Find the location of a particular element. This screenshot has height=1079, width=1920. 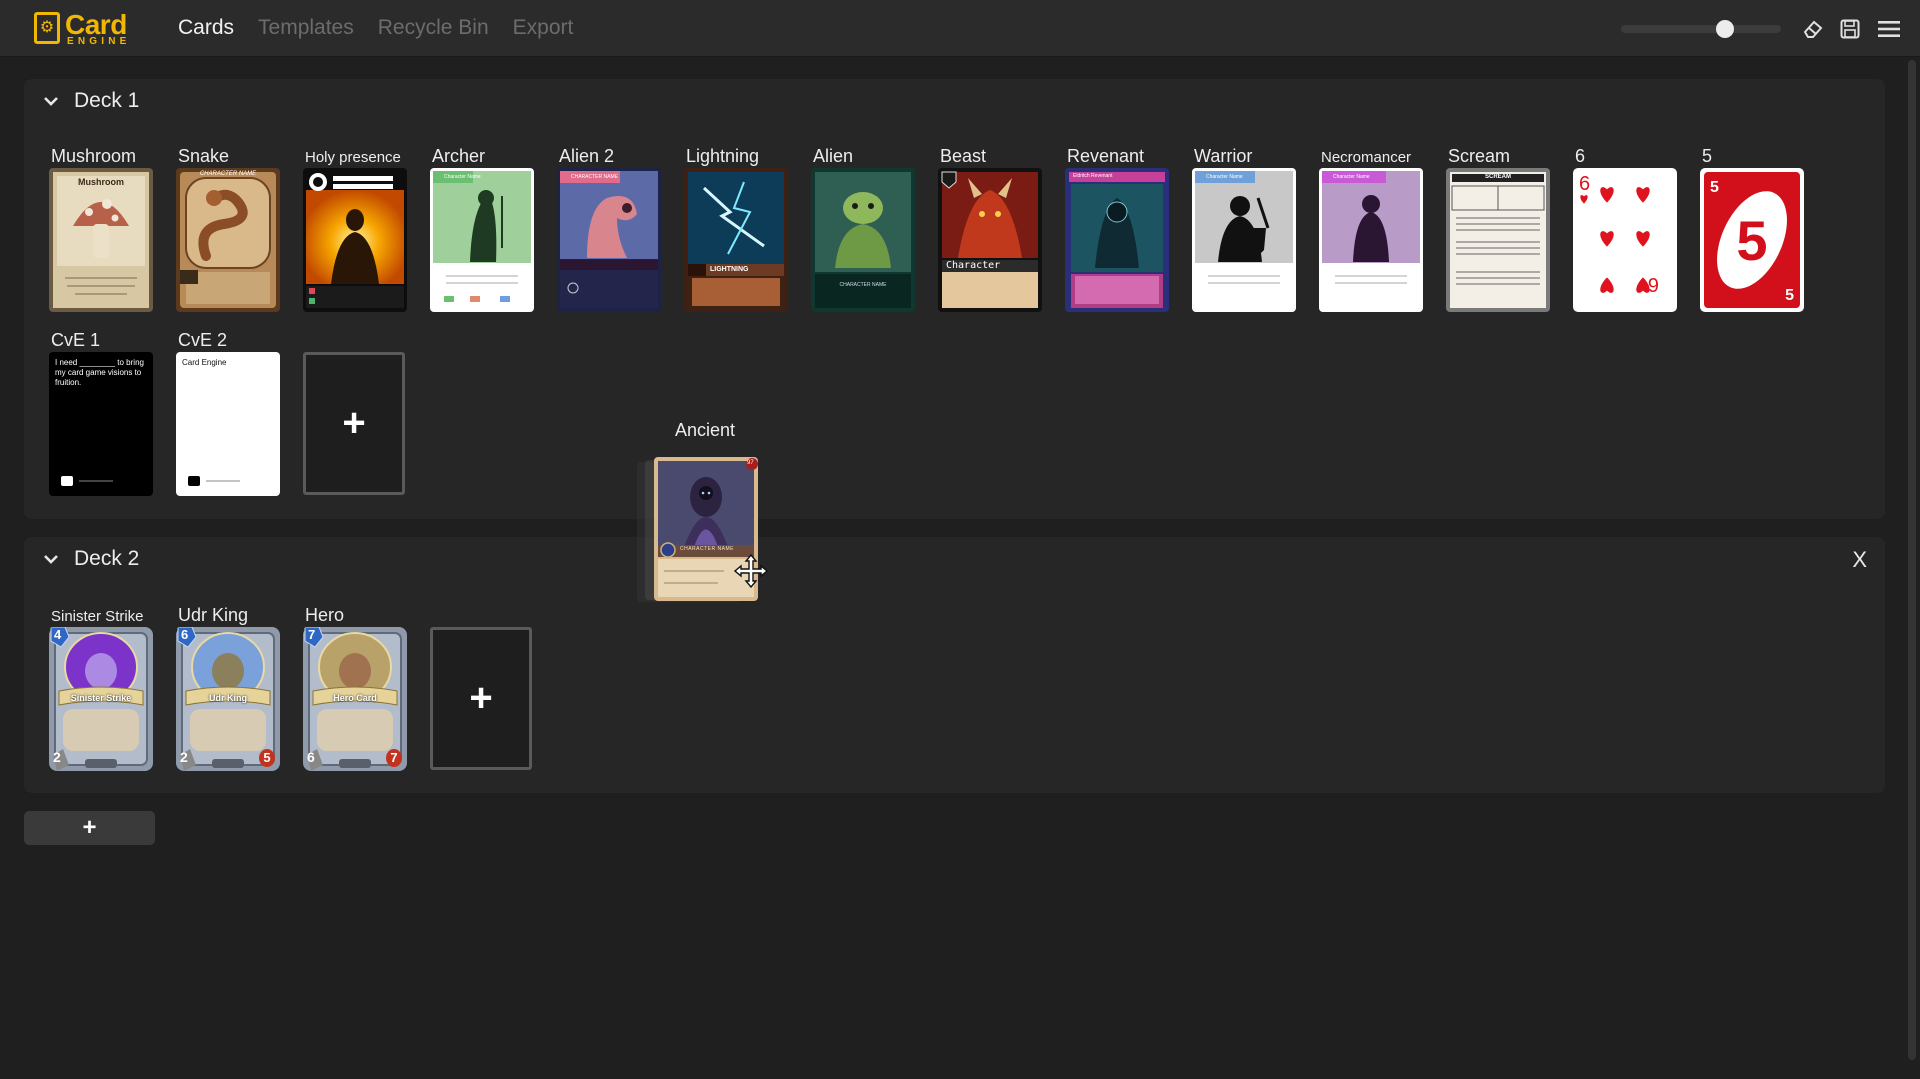

card-label: Revenant is located at coordinates (1106, 156).